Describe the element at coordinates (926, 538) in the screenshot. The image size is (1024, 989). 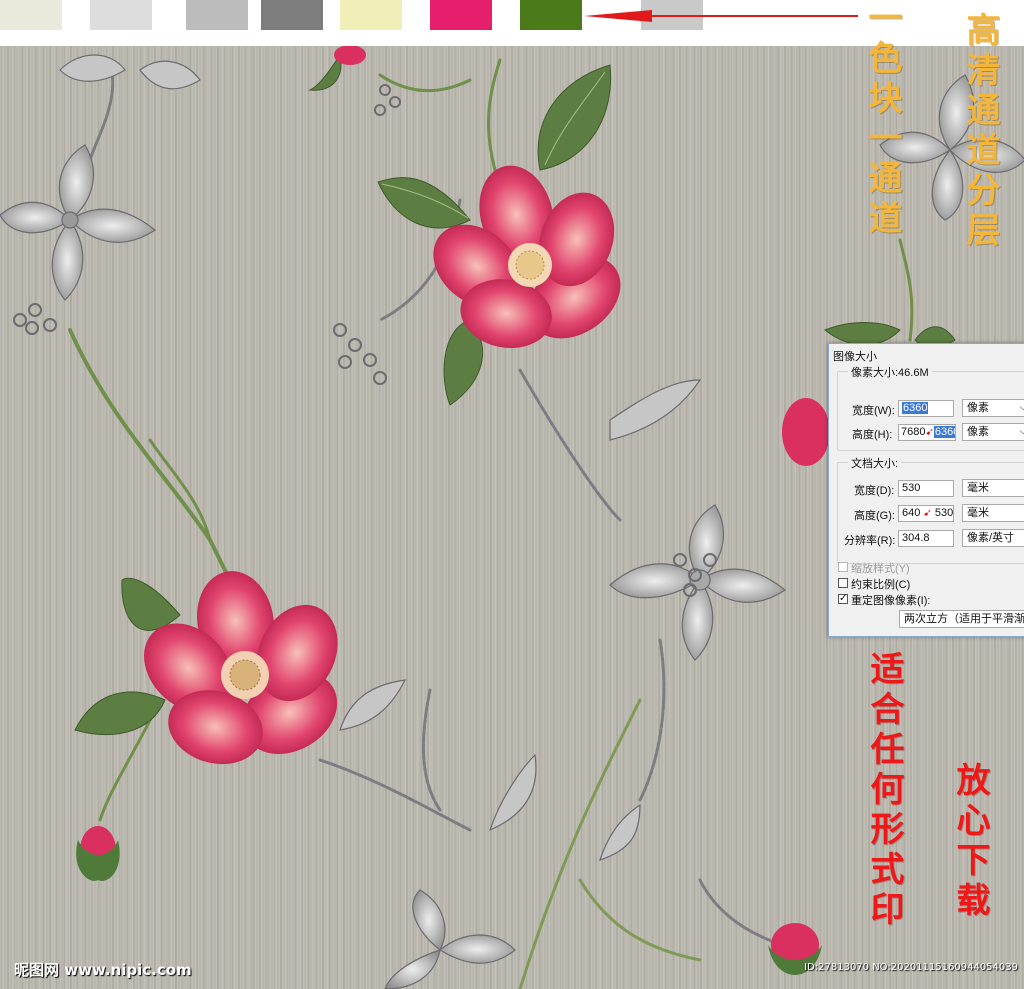
I see `resolution-input: 304.8` at that location.